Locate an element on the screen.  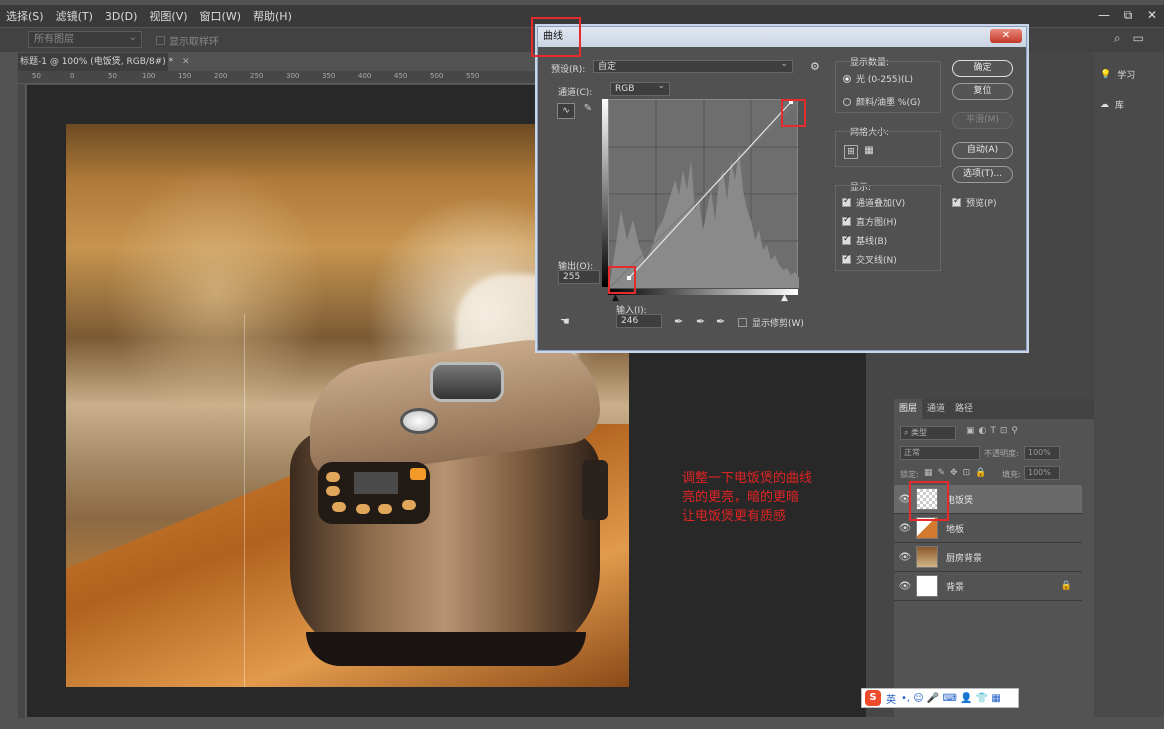
learn-label: 学习 is located at coordinates (1126, 76).